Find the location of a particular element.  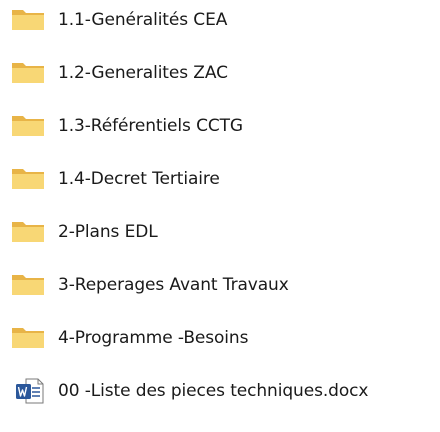

item-label: 1.2-Generalites ZAC is located at coordinates (143, 73).